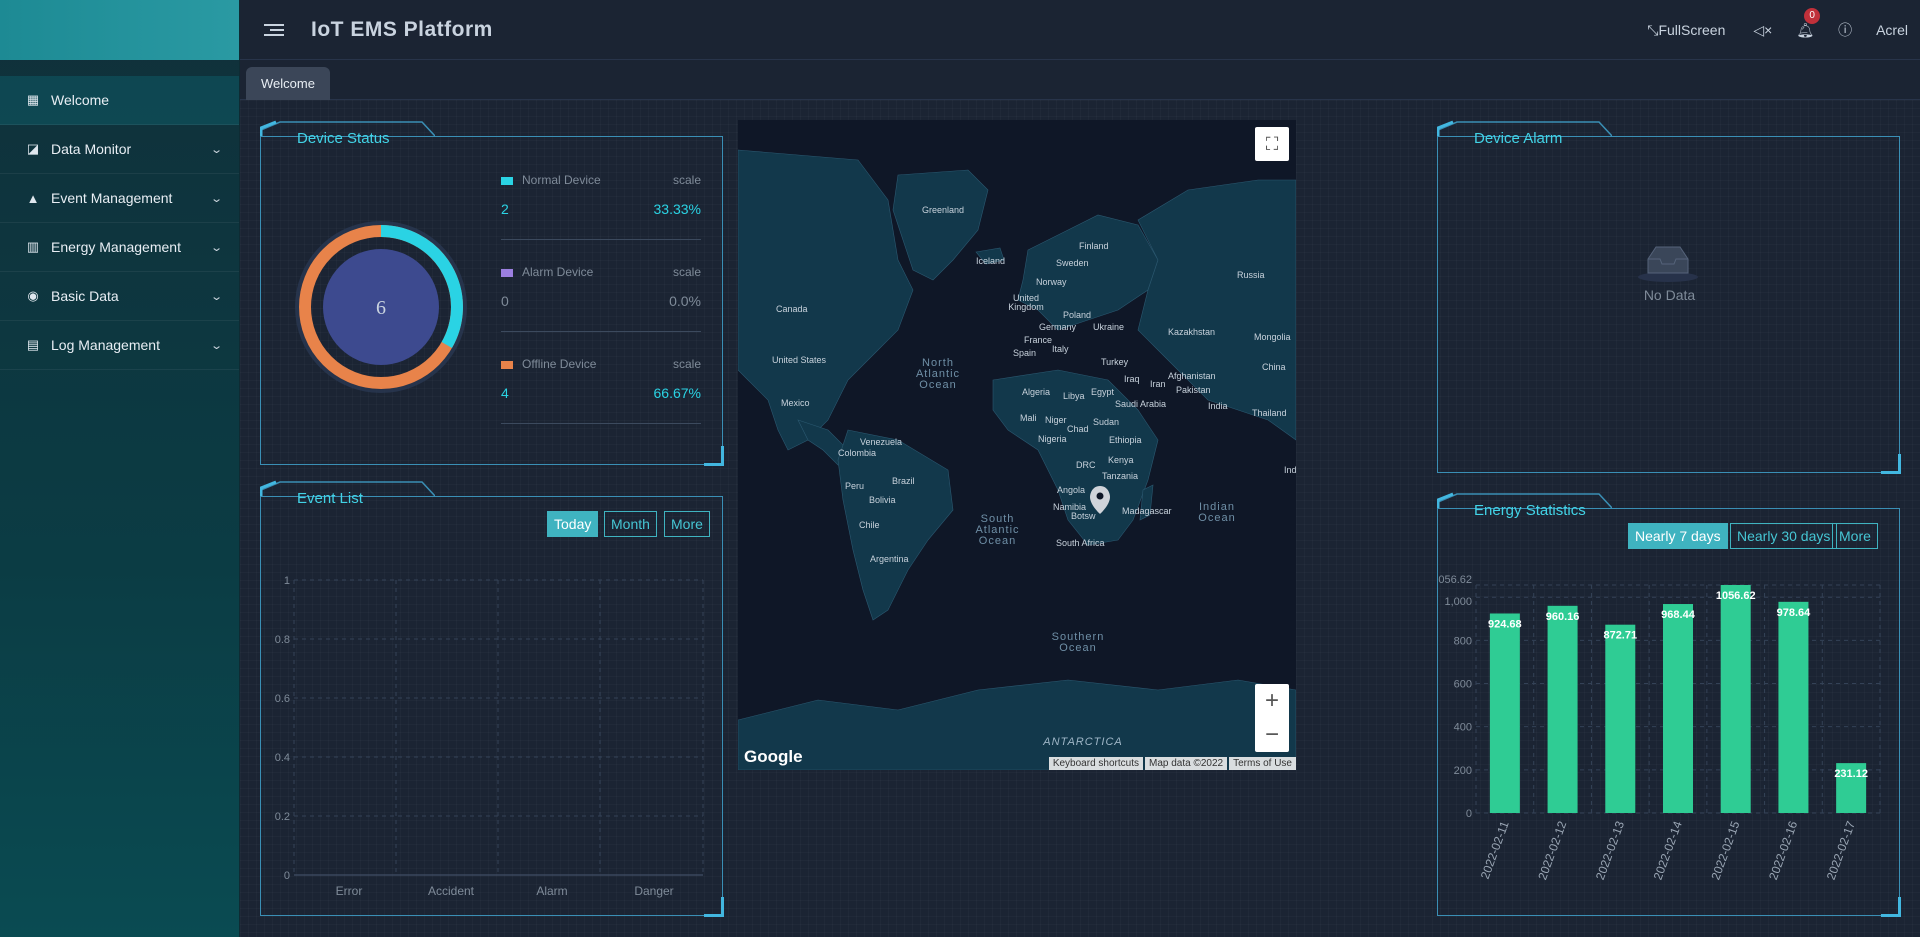 The image size is (1920, 937). Describe the element at coordinates (1495, 850) in the screenshot. I see `x-tick-label: 2022-02-11` at that location.